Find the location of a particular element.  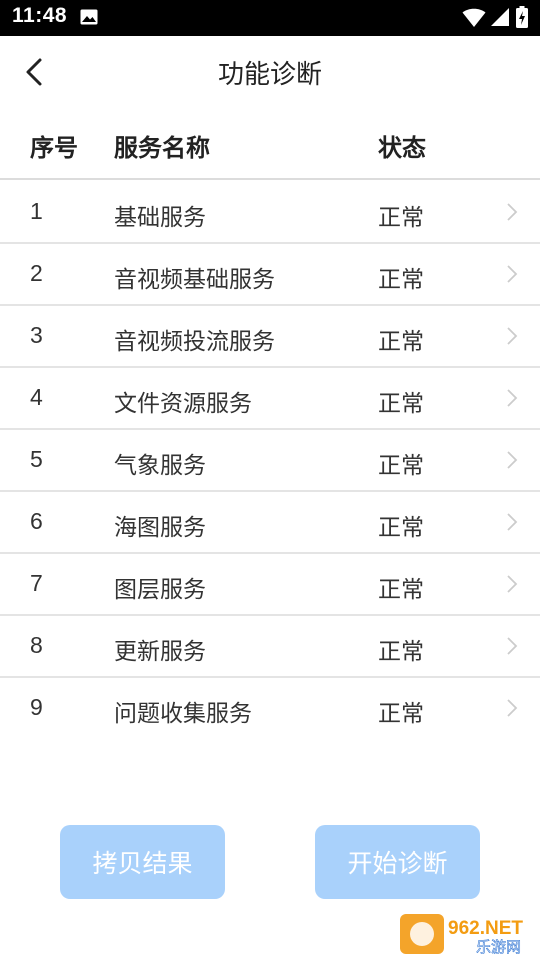

row-service-name: 更新服务 is located at coordinates (160, 652).